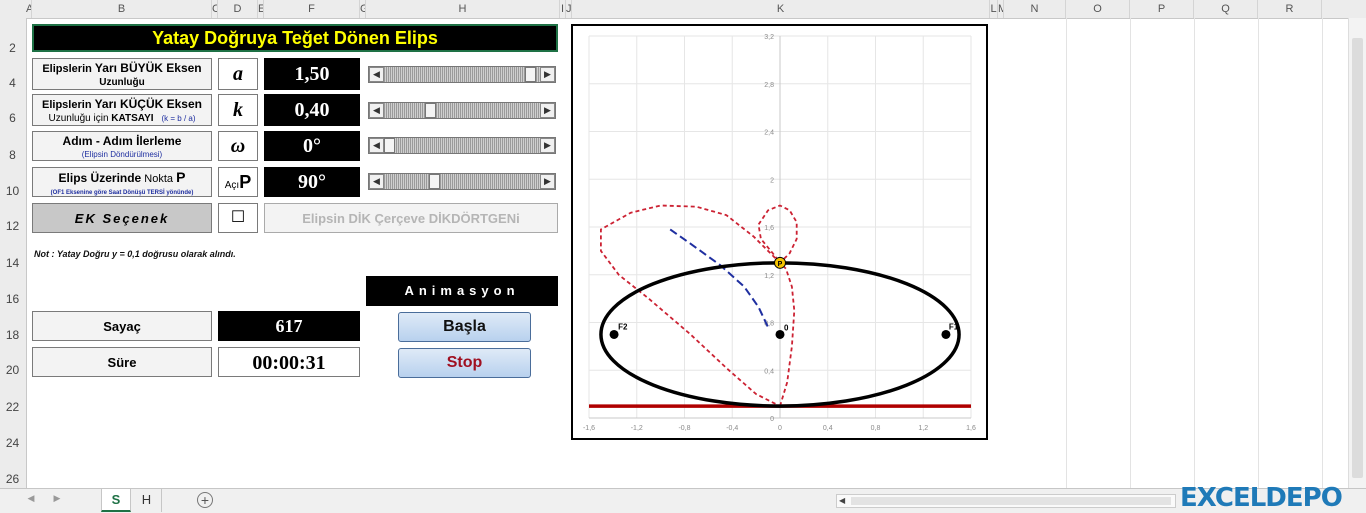  Describe the element at coordinates (31, 500) in the screenshot. I see `tab-scroll-left-icon: ◀` at that location.